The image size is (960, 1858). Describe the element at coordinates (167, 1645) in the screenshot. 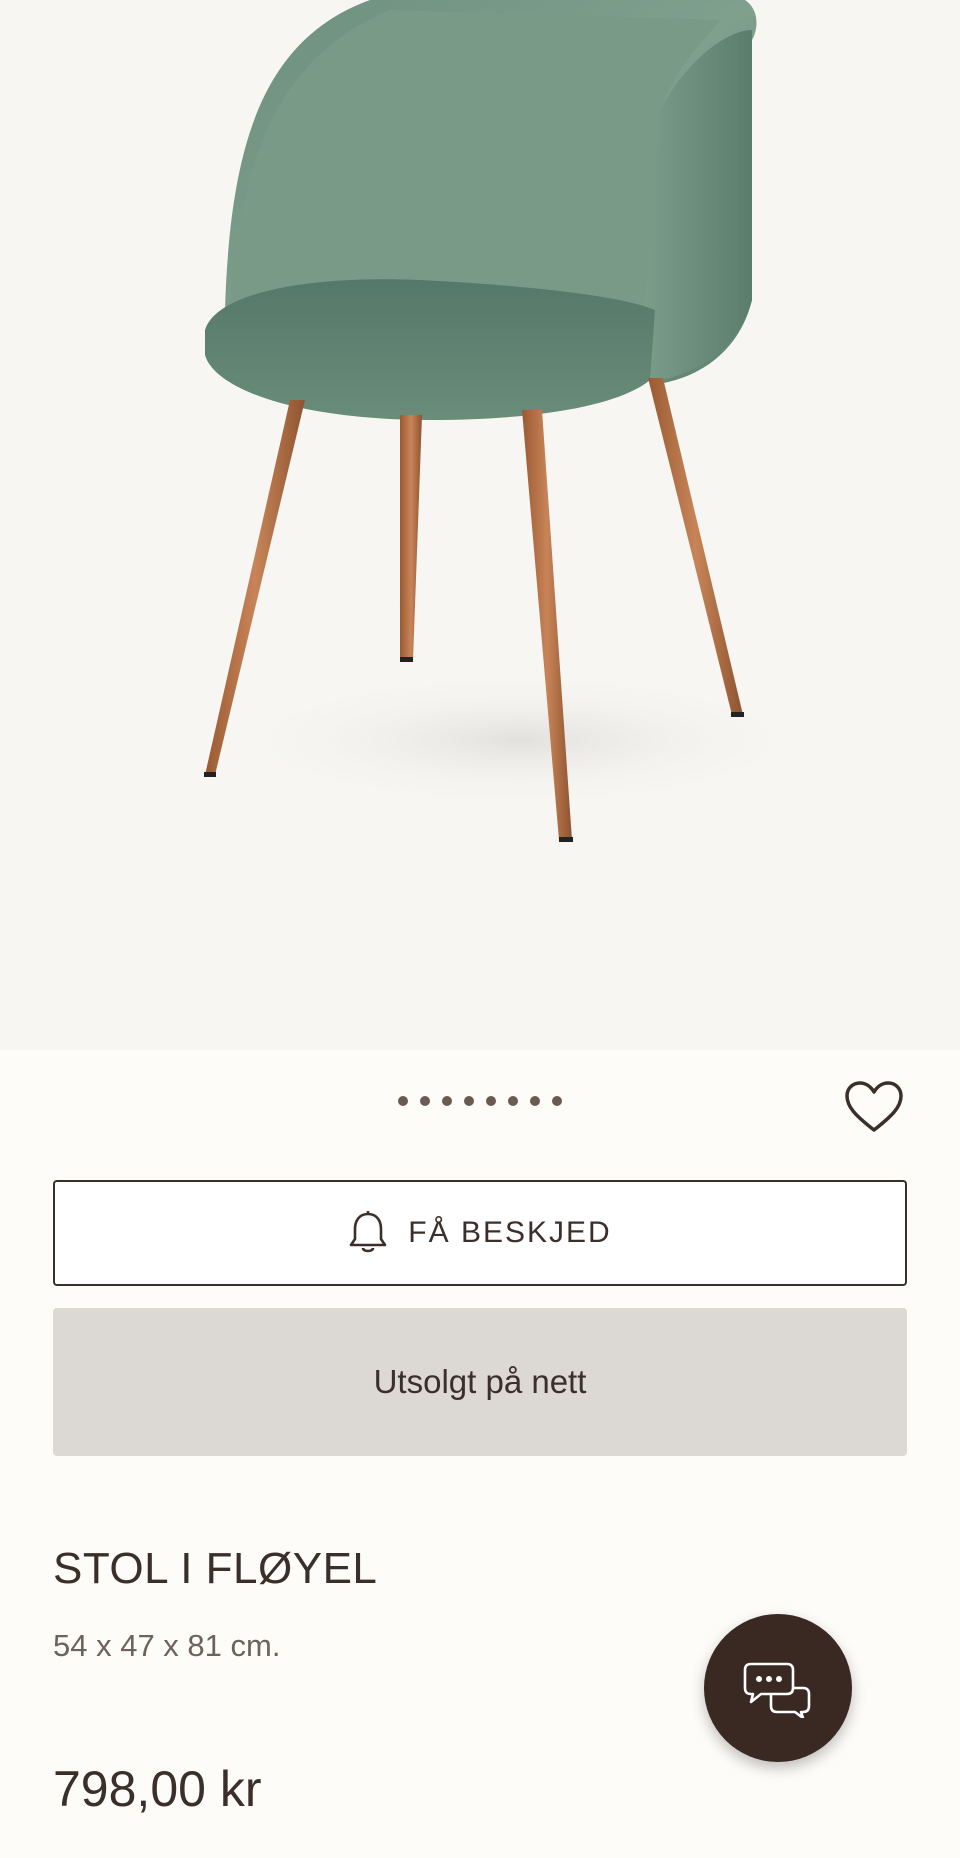

I see `product-dimensions: 54 x 47 x 81 cm.` at that location.